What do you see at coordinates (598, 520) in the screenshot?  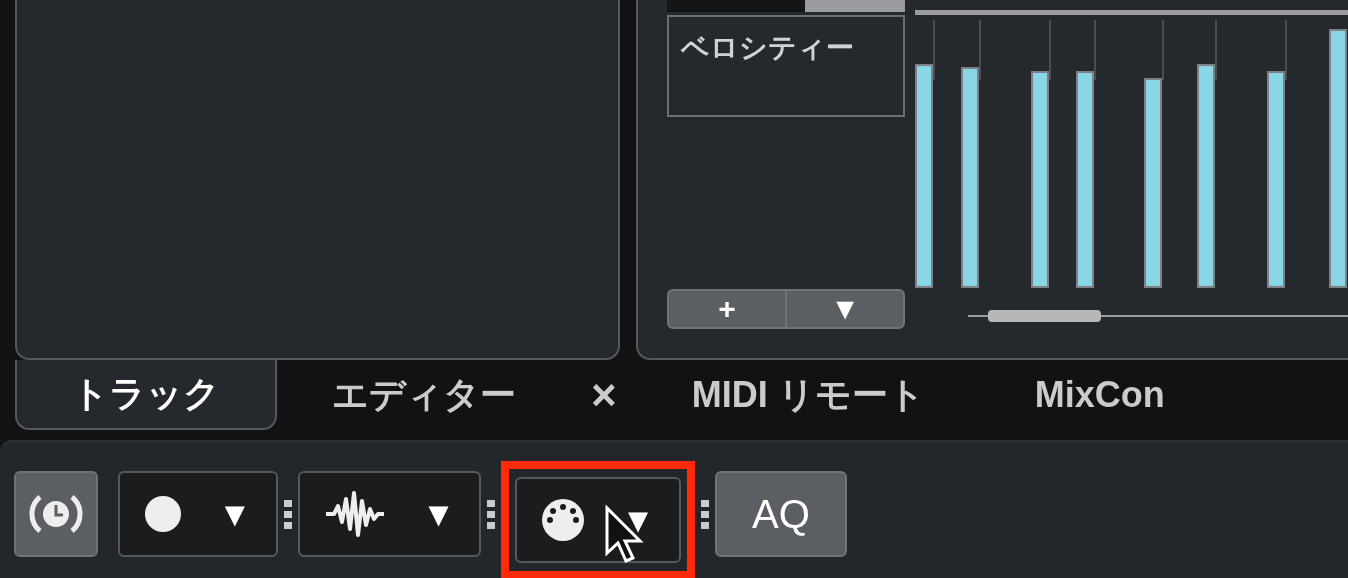 I see `midi-button: ▼` at bounding box center [598, 520].